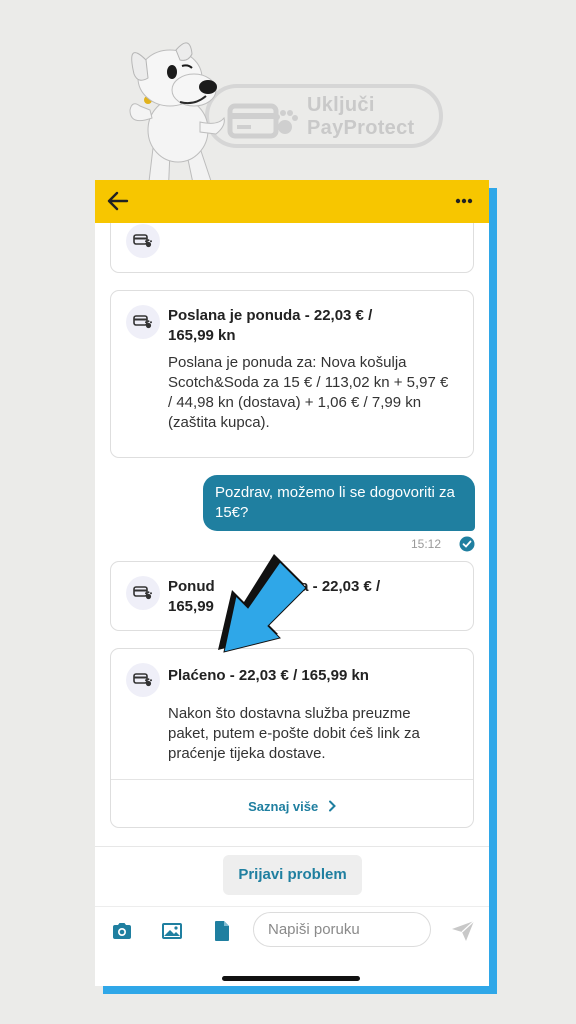 The height and width of the screenshot is (1024, 576). What do you see at coordinates (292, 806) in the screenshot?
I see `learn-more-link: Saznaj više` at bounding box center [292, 806].